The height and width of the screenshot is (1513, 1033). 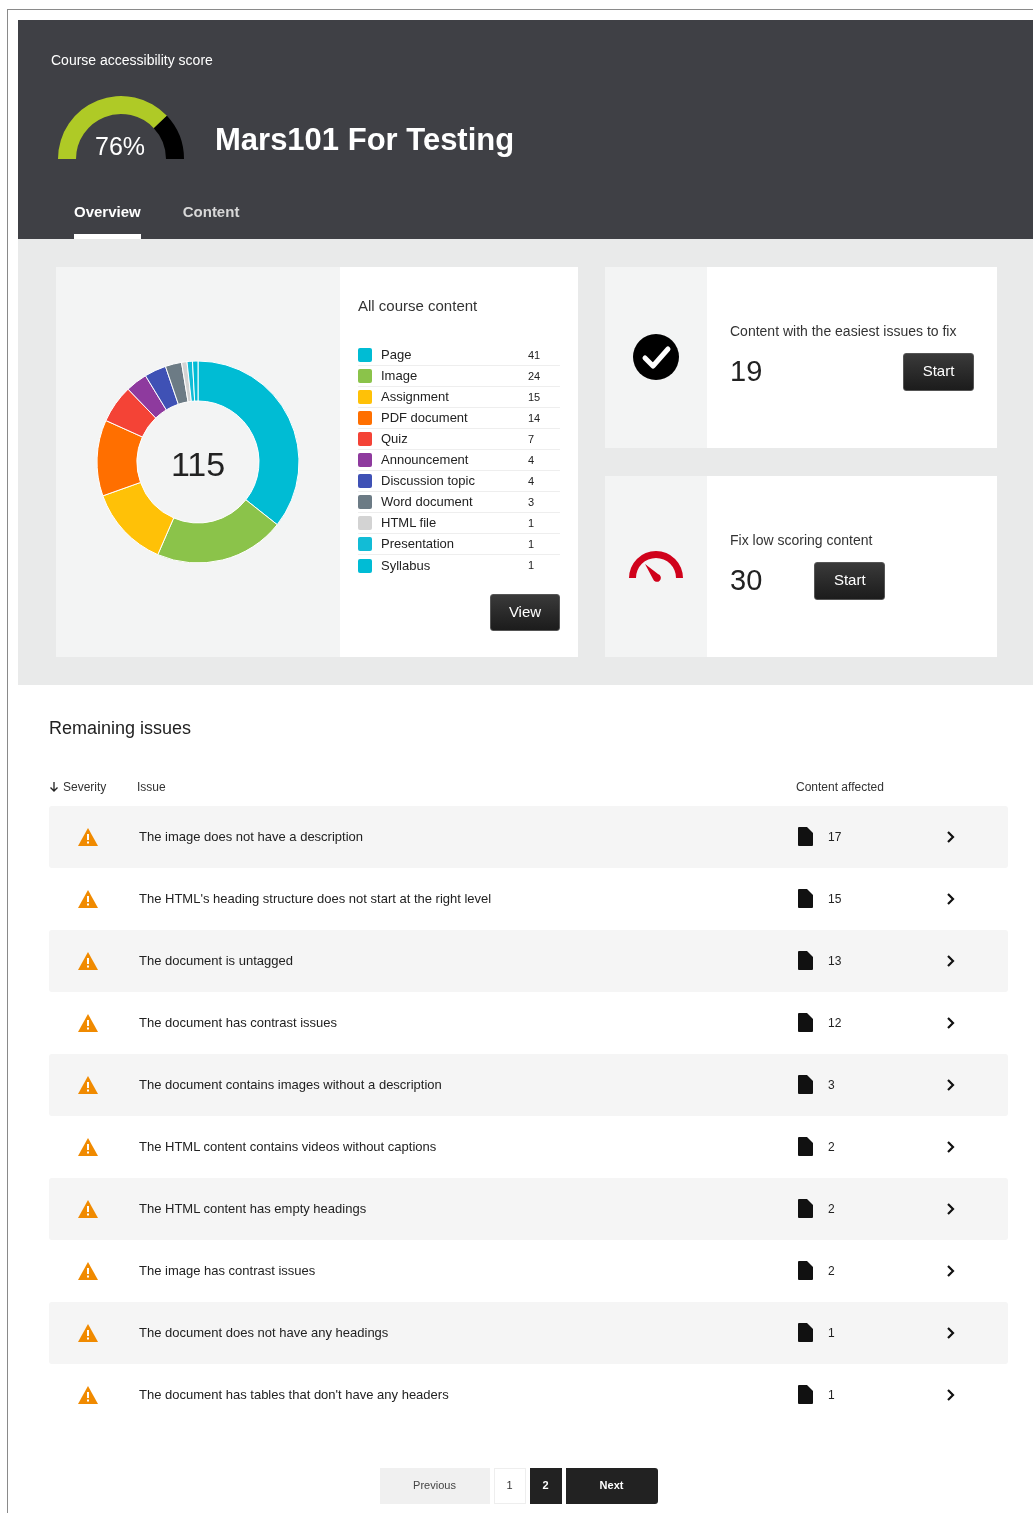 What do you see at coordinates (418, 544) in the screenshot?
I see `legend-label: Presentation` at bounding box center [418, 544].